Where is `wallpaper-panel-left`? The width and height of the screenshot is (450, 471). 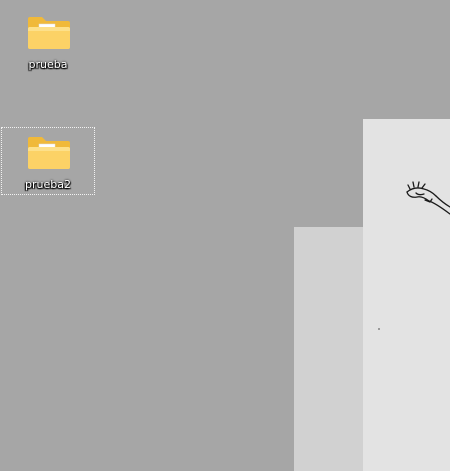
wallpaper-panel-left is located at coordinates (329, 349).